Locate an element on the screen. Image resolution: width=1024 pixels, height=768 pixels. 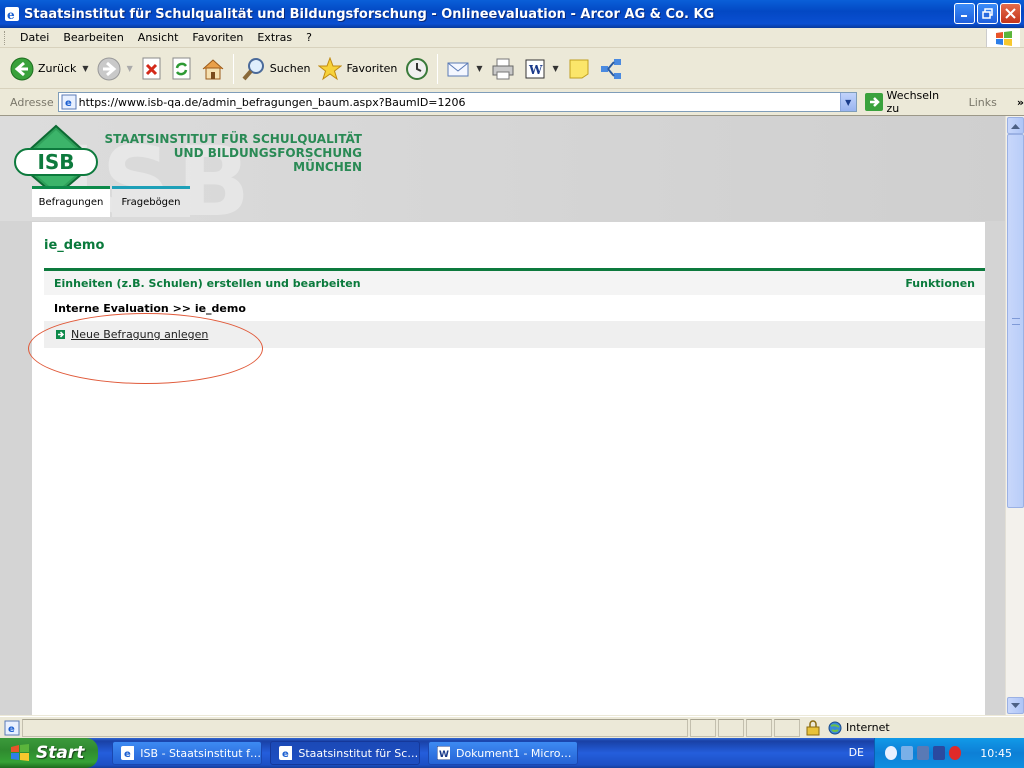
scroll-up-icon is located at coordinates (1015, 126).